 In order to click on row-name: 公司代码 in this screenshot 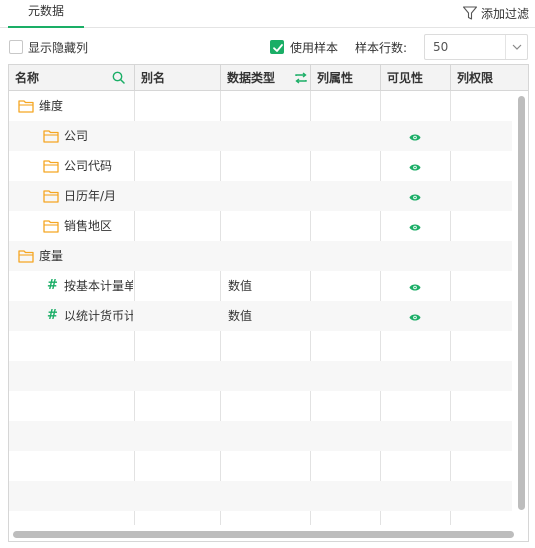, I will do `click(88, 166)`.